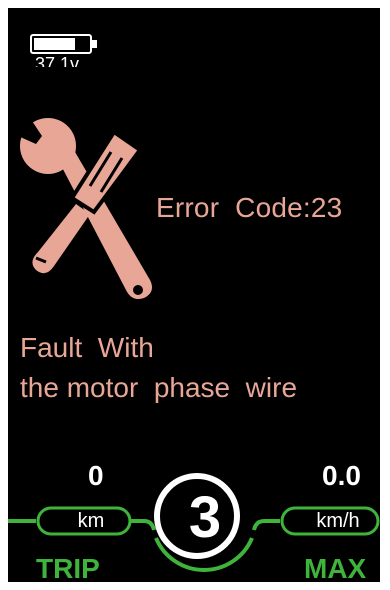  What do you see at coordinates (87, 347) in the screenshot?
I see `fault-message-line-1: Fault With` at bounding box center [87, 347].